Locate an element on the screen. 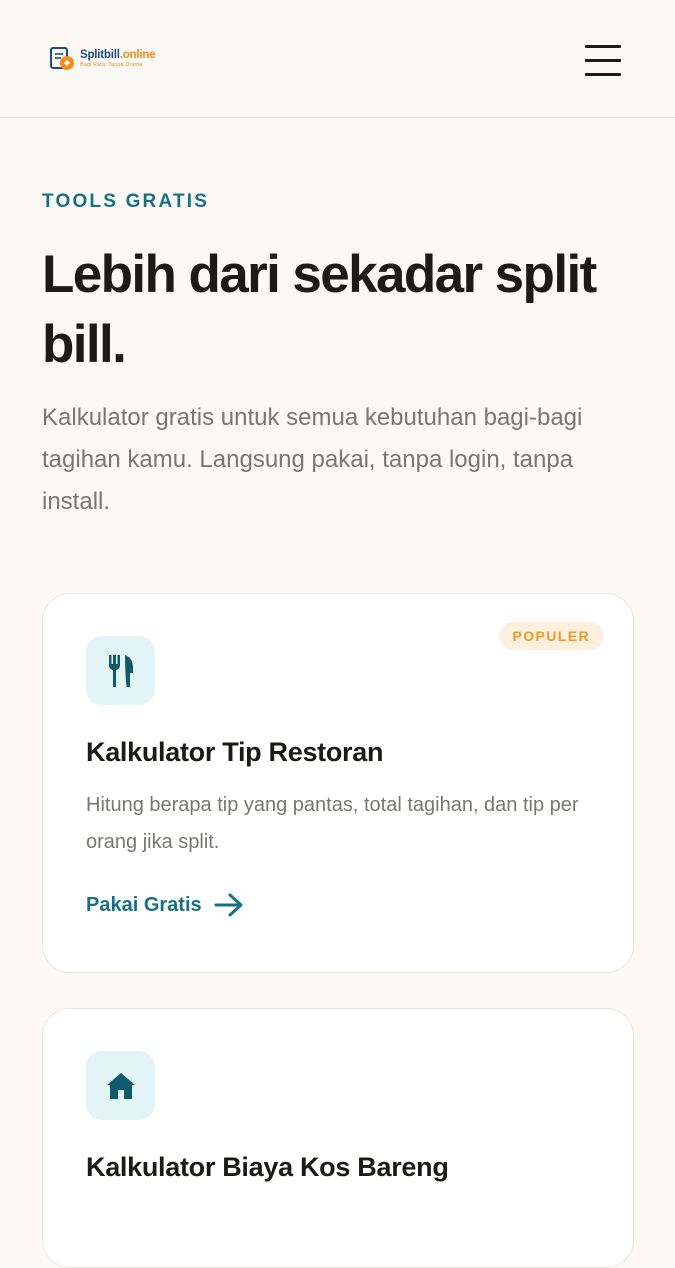 This screenshot has width=675, height=1268. arrow-right-icon is located at coordinates (228, 905).